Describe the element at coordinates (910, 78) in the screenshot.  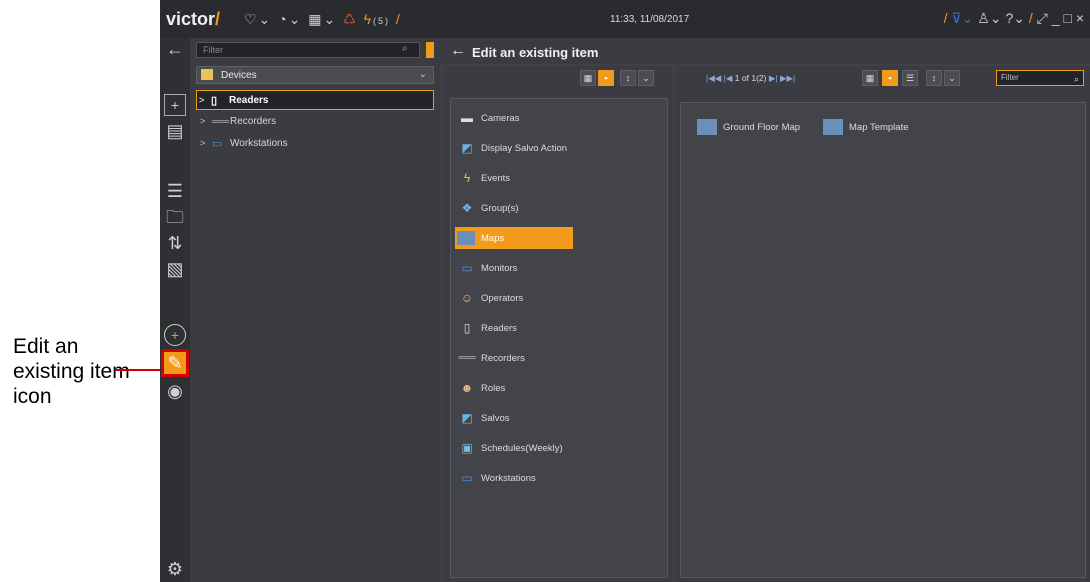
I see `list-view-icon: ☰` at that location.